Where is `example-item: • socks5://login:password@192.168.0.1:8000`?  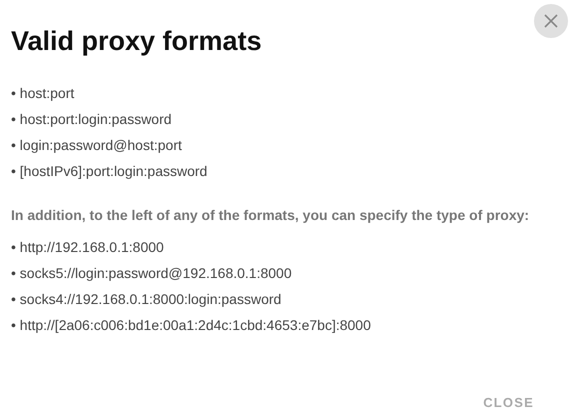
example-item: • socks5://login:password@192.168.0.1:8000 is located at coordinates (152, 273).